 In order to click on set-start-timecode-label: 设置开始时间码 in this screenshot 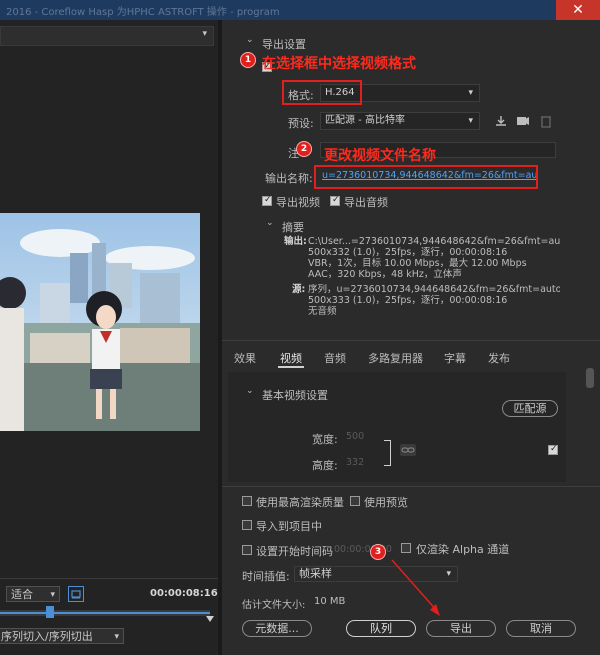, I will do `click(294, 551)`.